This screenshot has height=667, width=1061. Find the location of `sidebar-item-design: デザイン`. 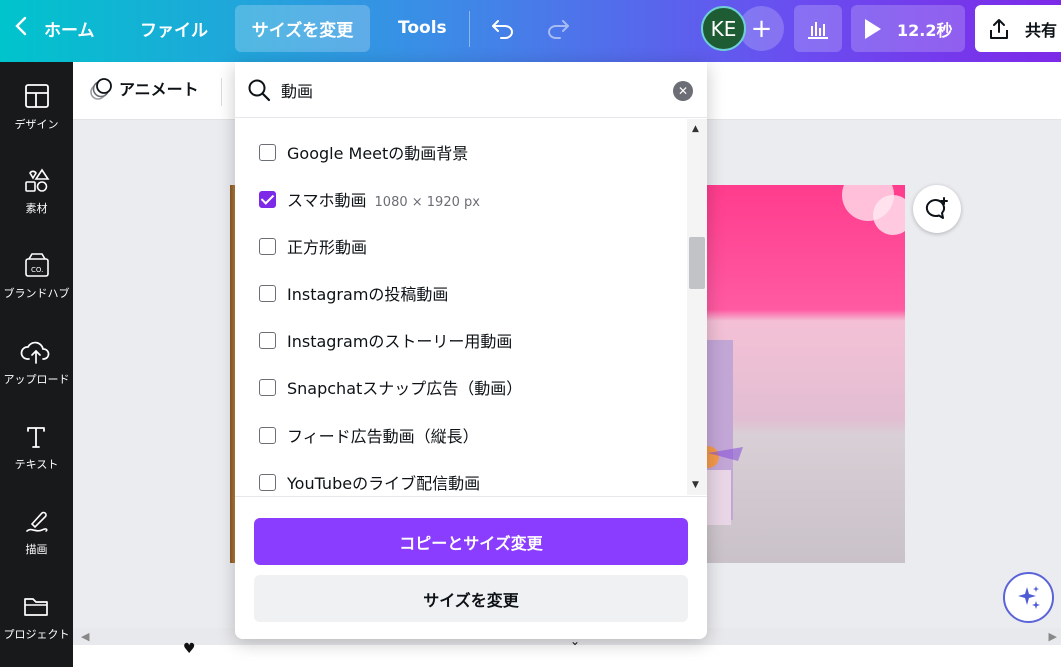

sidebar-item-design: デザイン is located at coordinates (36, 124).